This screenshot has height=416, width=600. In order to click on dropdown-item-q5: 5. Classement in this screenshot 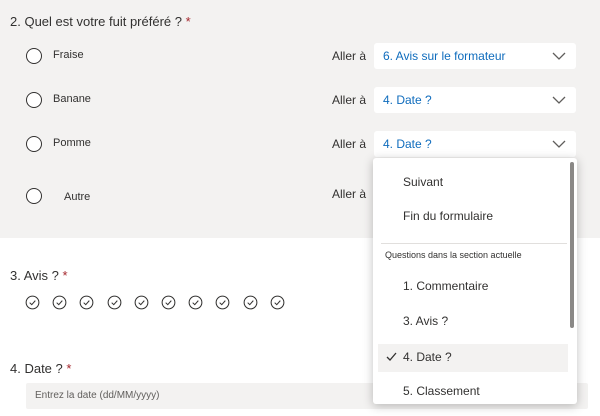, I will do `click(470, 391)`.